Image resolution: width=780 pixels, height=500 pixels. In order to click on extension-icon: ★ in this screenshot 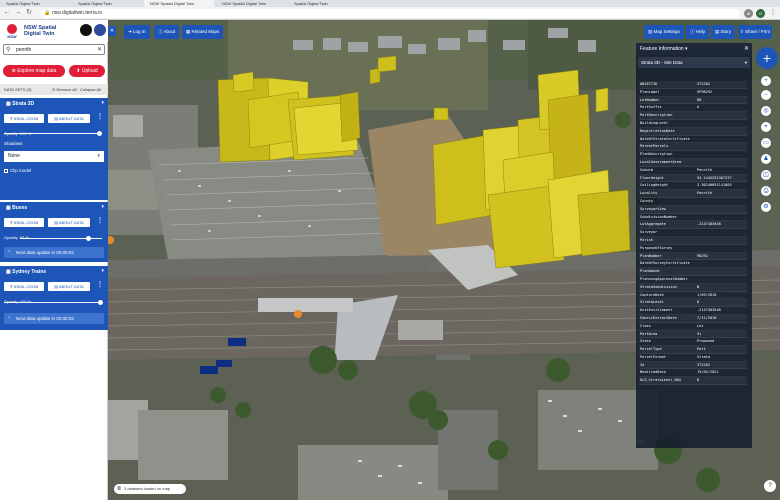, I will do `click(748, 13)`.